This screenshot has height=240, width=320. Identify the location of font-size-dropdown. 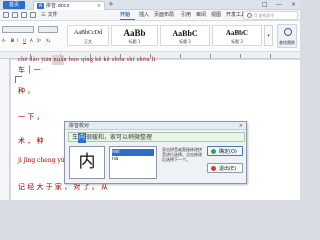
(48, 29).